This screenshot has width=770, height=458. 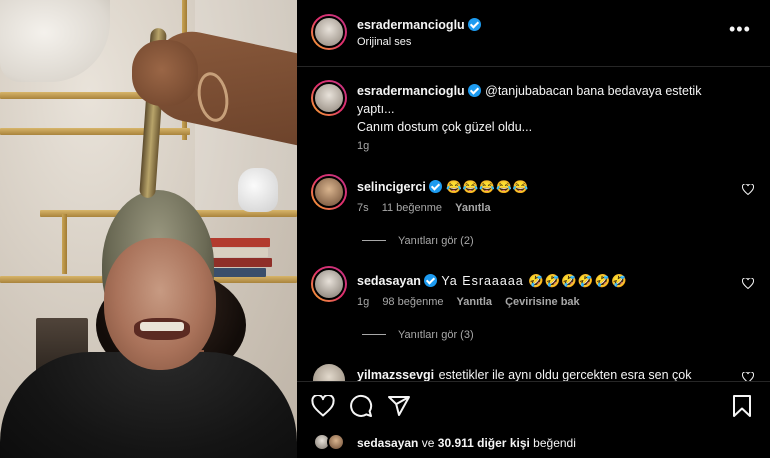 I want to click on comment-icon, so click(x=361, y=406).